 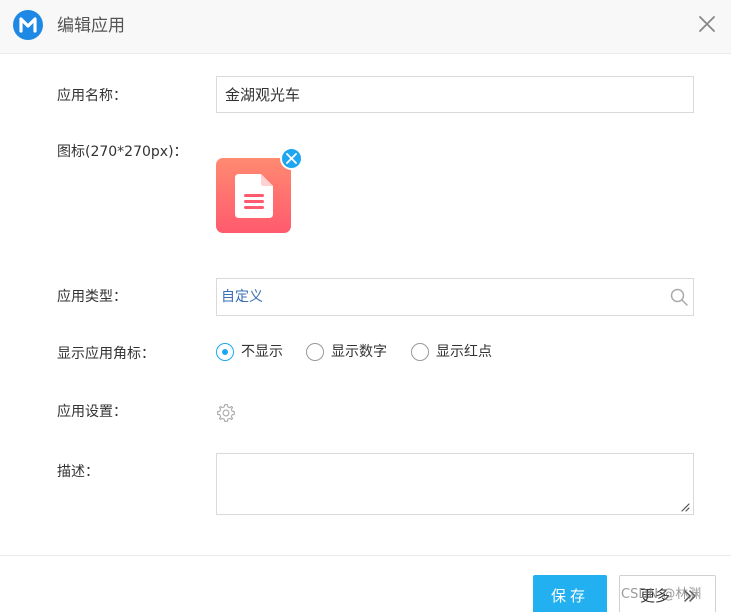 What do you see at coordinates (92, 96) in the screenshot?
I see `app-name-label: 应用名称：` at bounding box center [92, 96].